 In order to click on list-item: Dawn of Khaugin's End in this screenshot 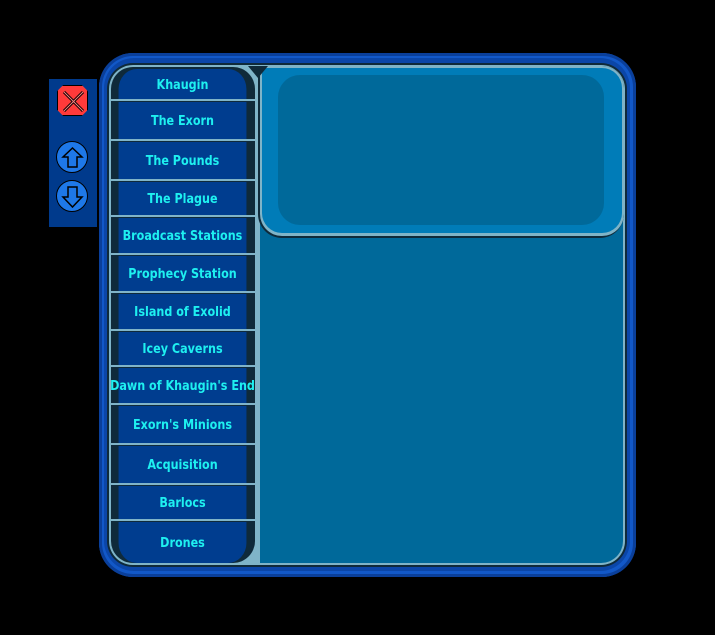, I will do `click(183, 386)`.